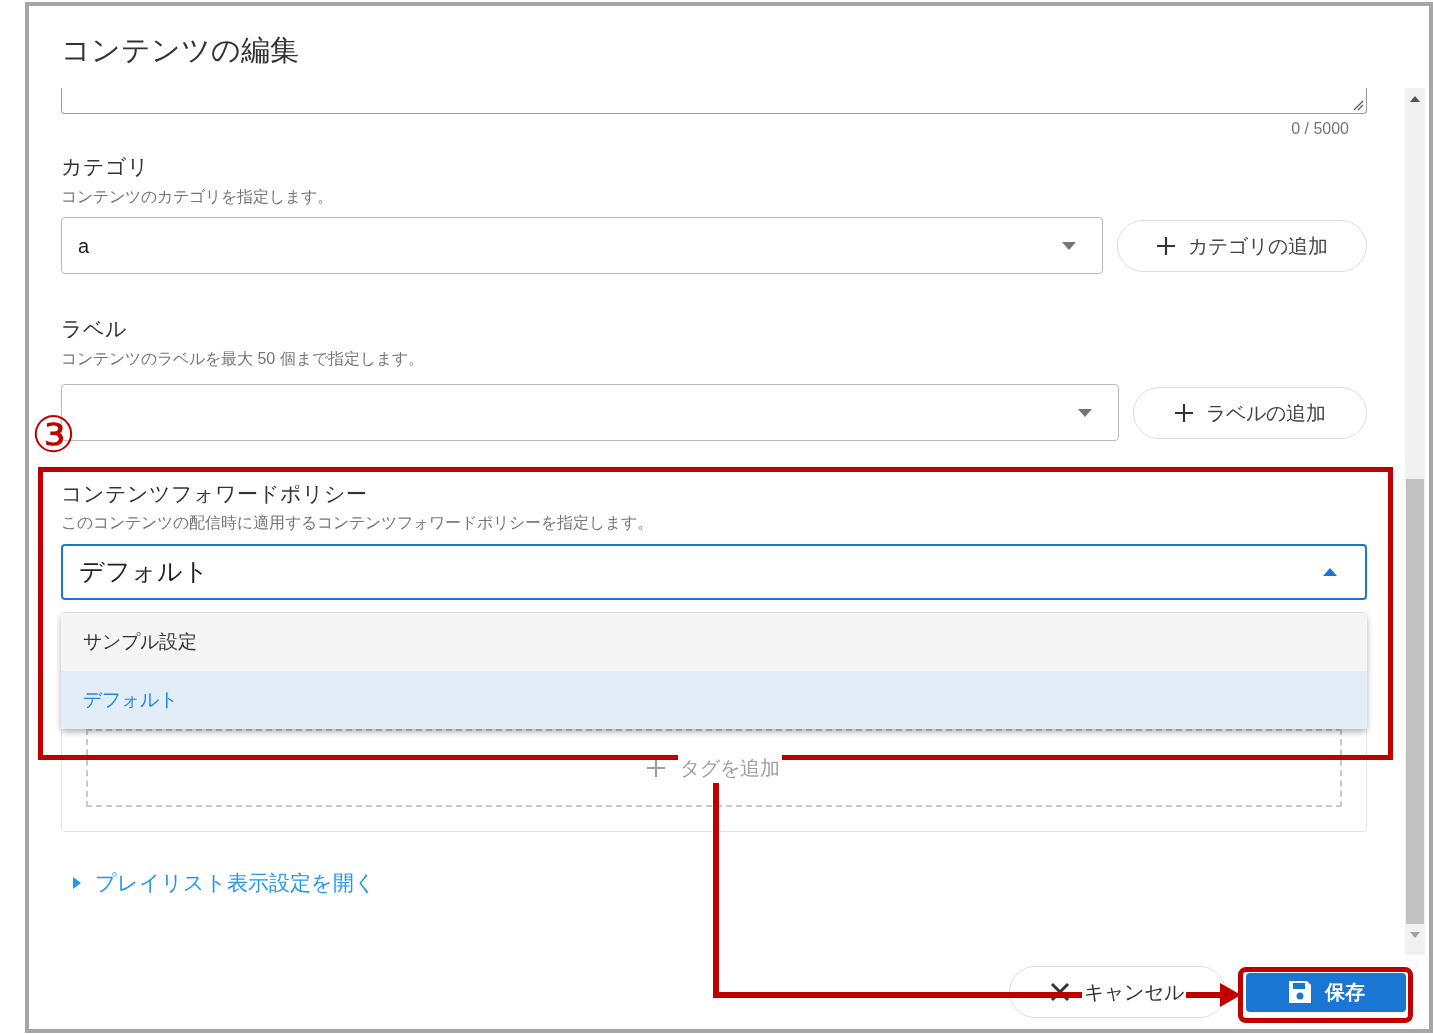  I want to click on resize-handle-icon, so click(1358, 105).